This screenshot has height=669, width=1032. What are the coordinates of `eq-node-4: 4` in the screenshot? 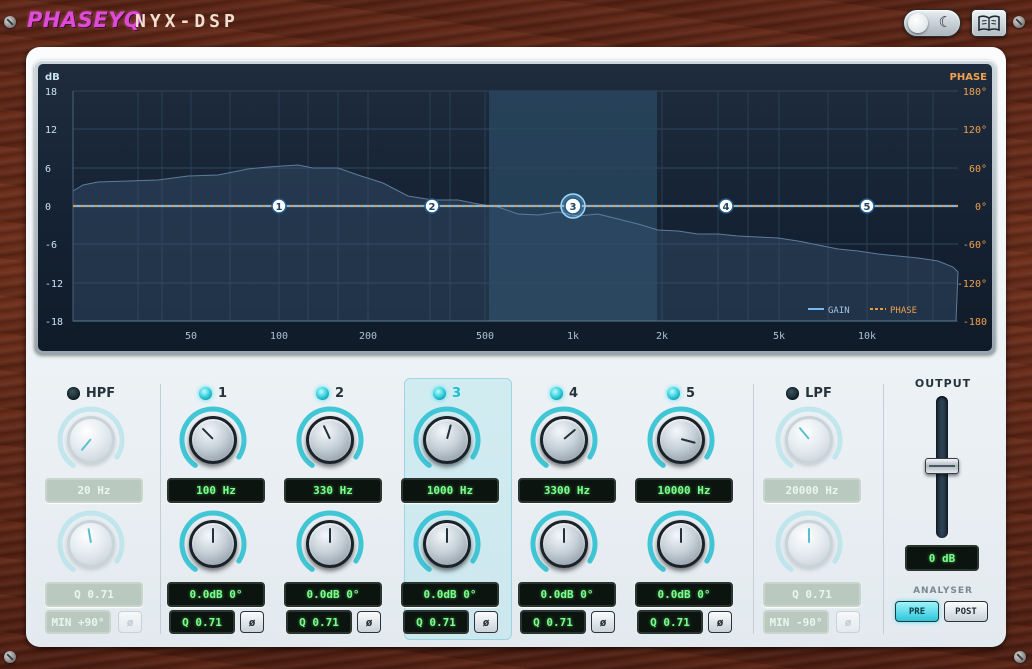 It's located at (726, 206).